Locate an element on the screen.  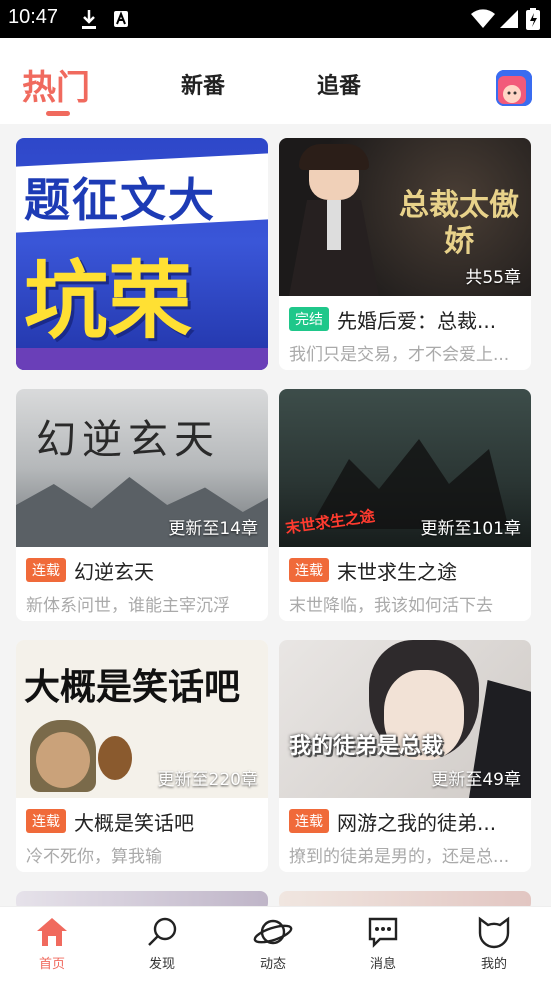
cat-avatar-icon is located at coordinates (514, 88).